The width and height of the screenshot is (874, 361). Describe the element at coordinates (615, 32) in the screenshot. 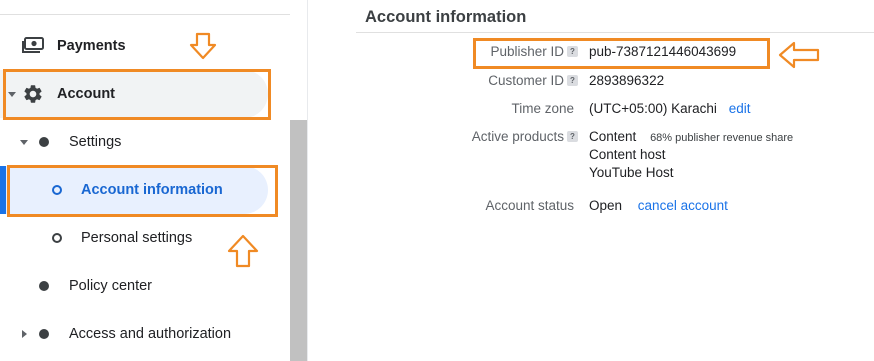

I see `title-divider` at that location.